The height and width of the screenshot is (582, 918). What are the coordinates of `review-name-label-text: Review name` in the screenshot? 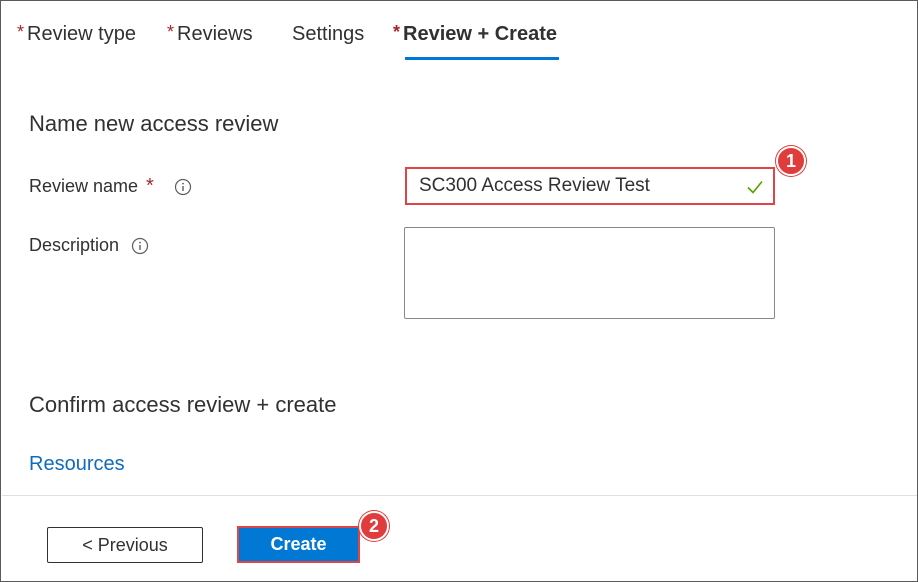 It's located at (84, 186).